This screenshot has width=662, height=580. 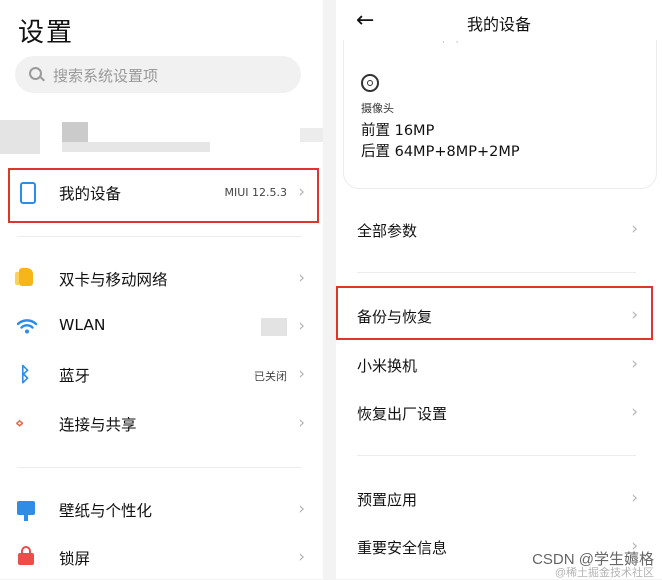 I want to click on scroll-fade-dots: · ·, so click(x=452, y=43).